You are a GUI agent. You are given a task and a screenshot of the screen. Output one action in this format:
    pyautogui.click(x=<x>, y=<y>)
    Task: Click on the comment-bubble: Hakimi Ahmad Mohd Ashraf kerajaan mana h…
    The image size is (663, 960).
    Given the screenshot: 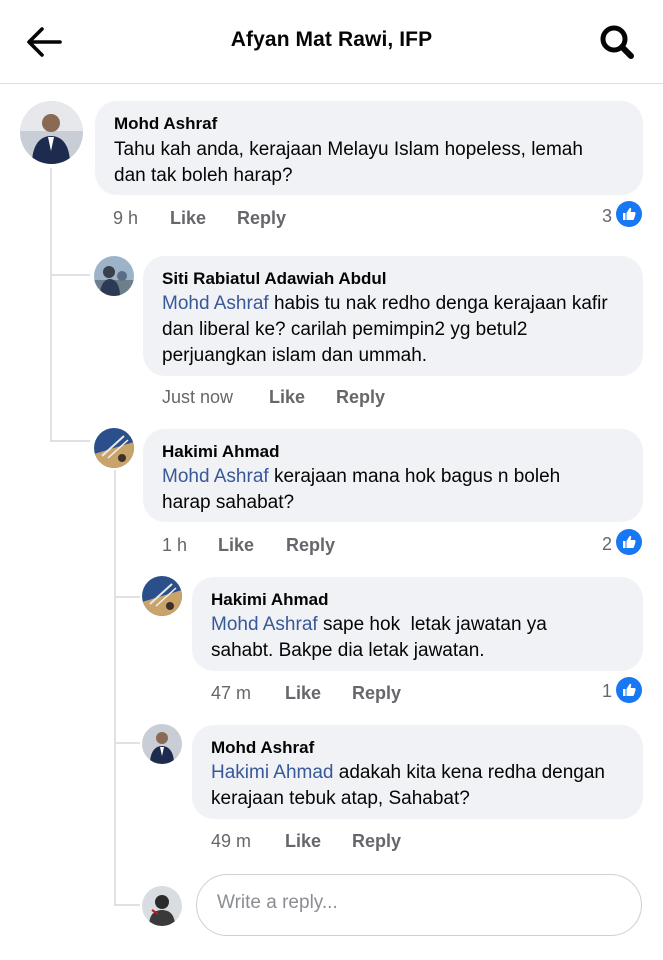 What is the action you would take?
    pyautogui.click(x=393, y=475)
    